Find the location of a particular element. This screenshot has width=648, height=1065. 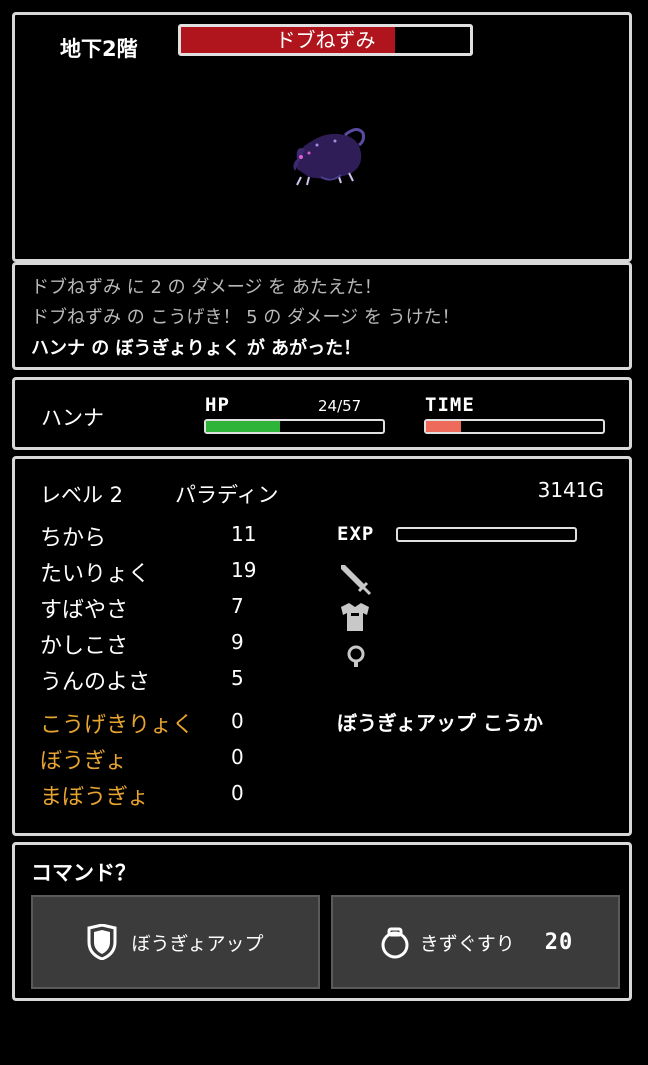

potion-button: きずぐすり 20 is located at coordinates (475, 942).